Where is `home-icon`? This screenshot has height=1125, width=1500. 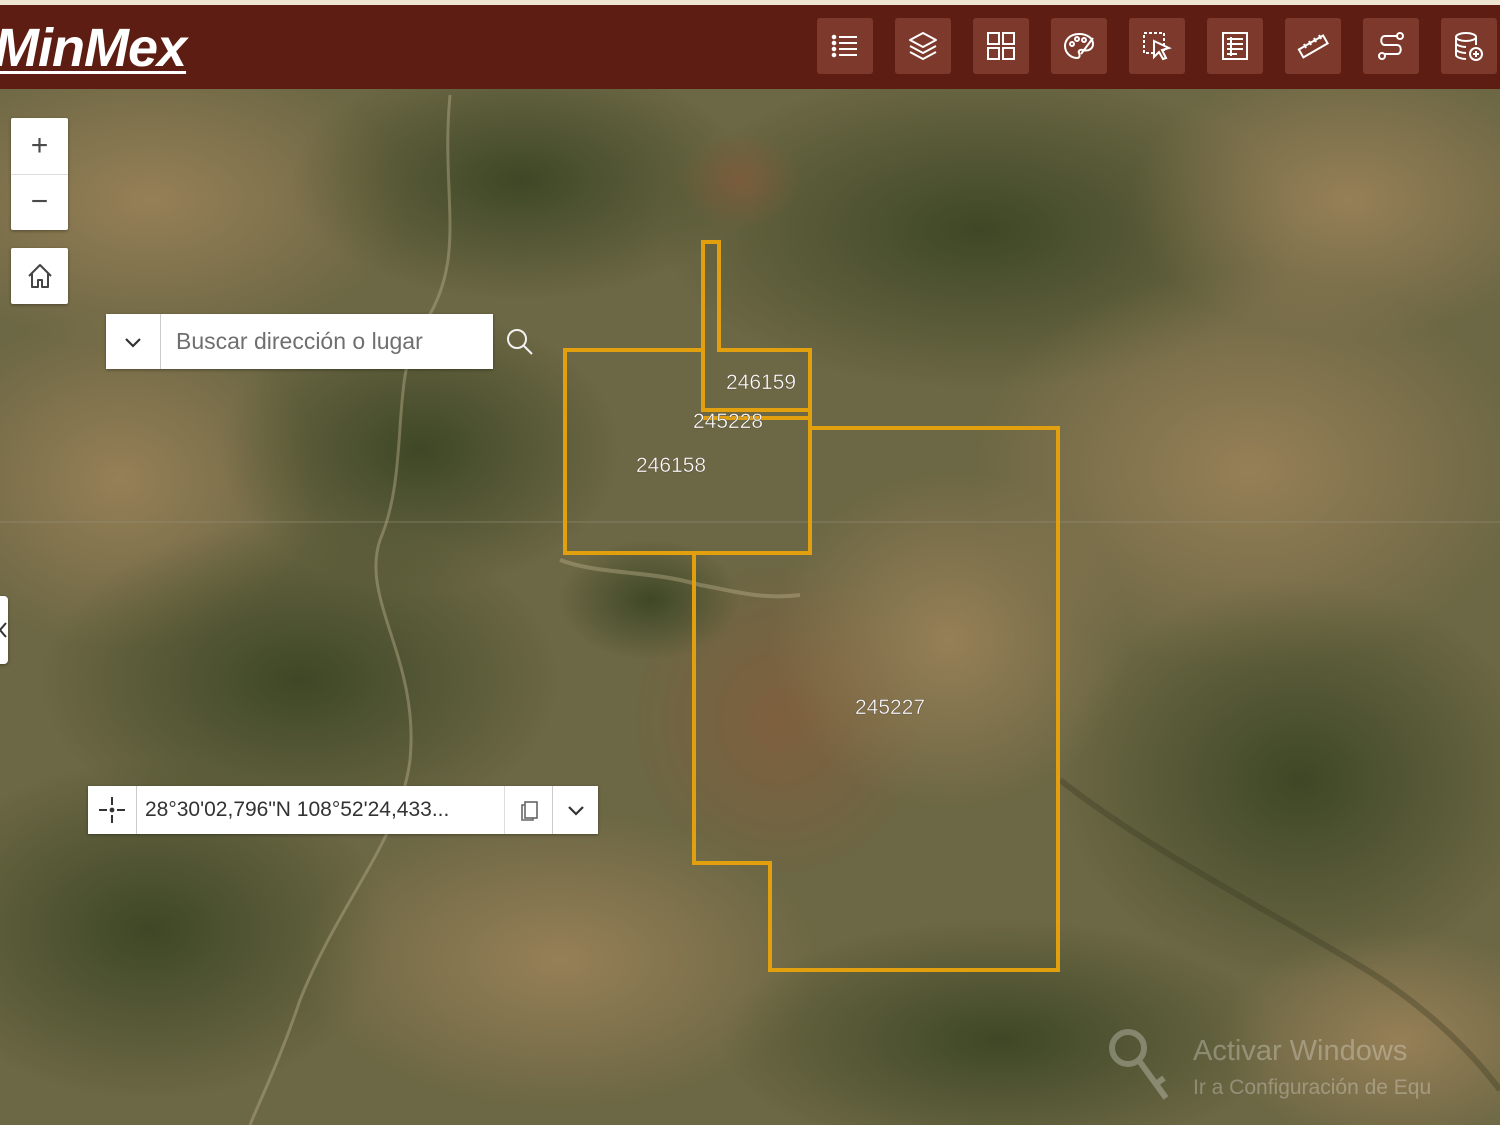
home-icon is located at coordinates (39, 276).